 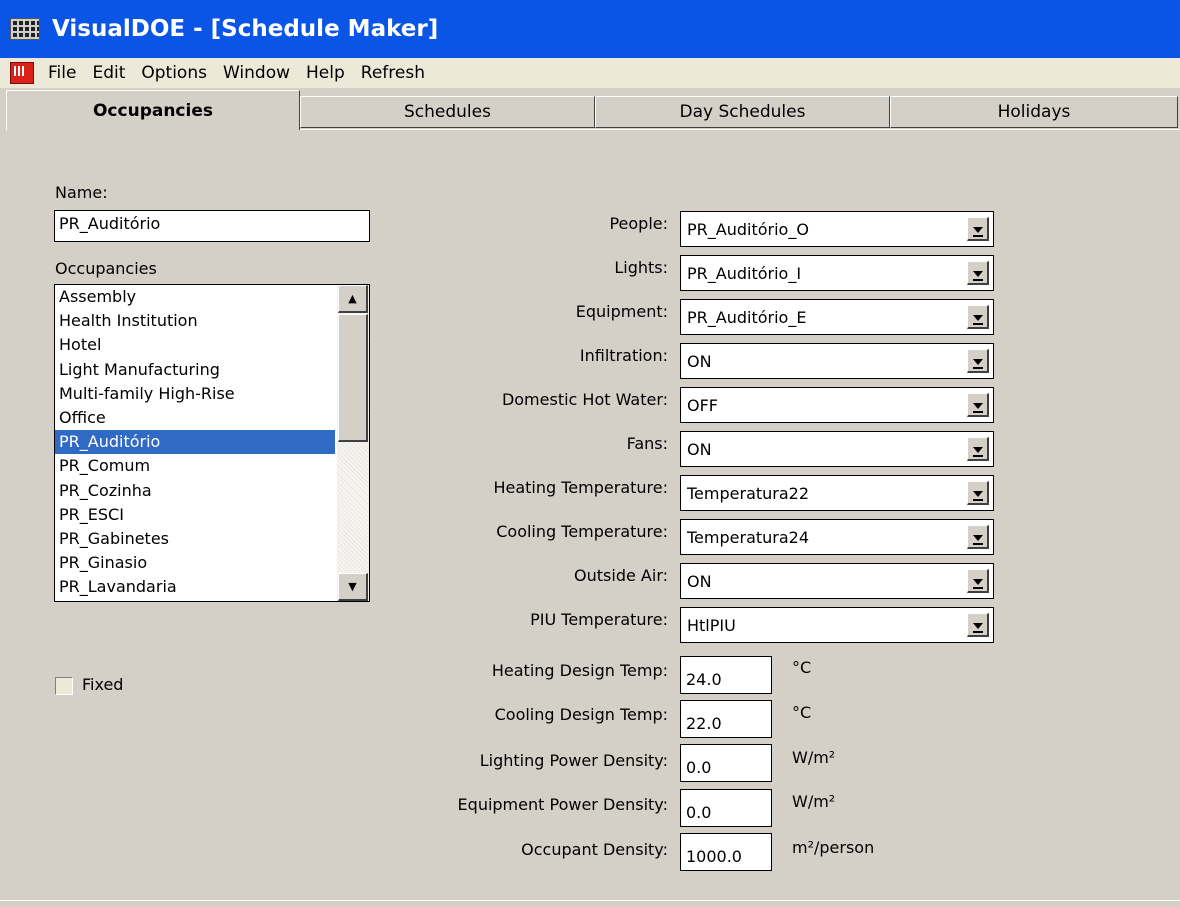 I want to click on list-item: Health Institution, so click(x=195, y=321).